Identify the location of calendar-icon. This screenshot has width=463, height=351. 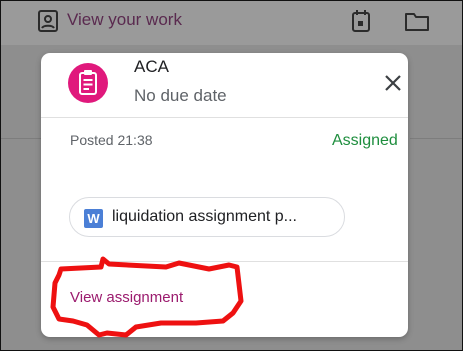
(361, 23).